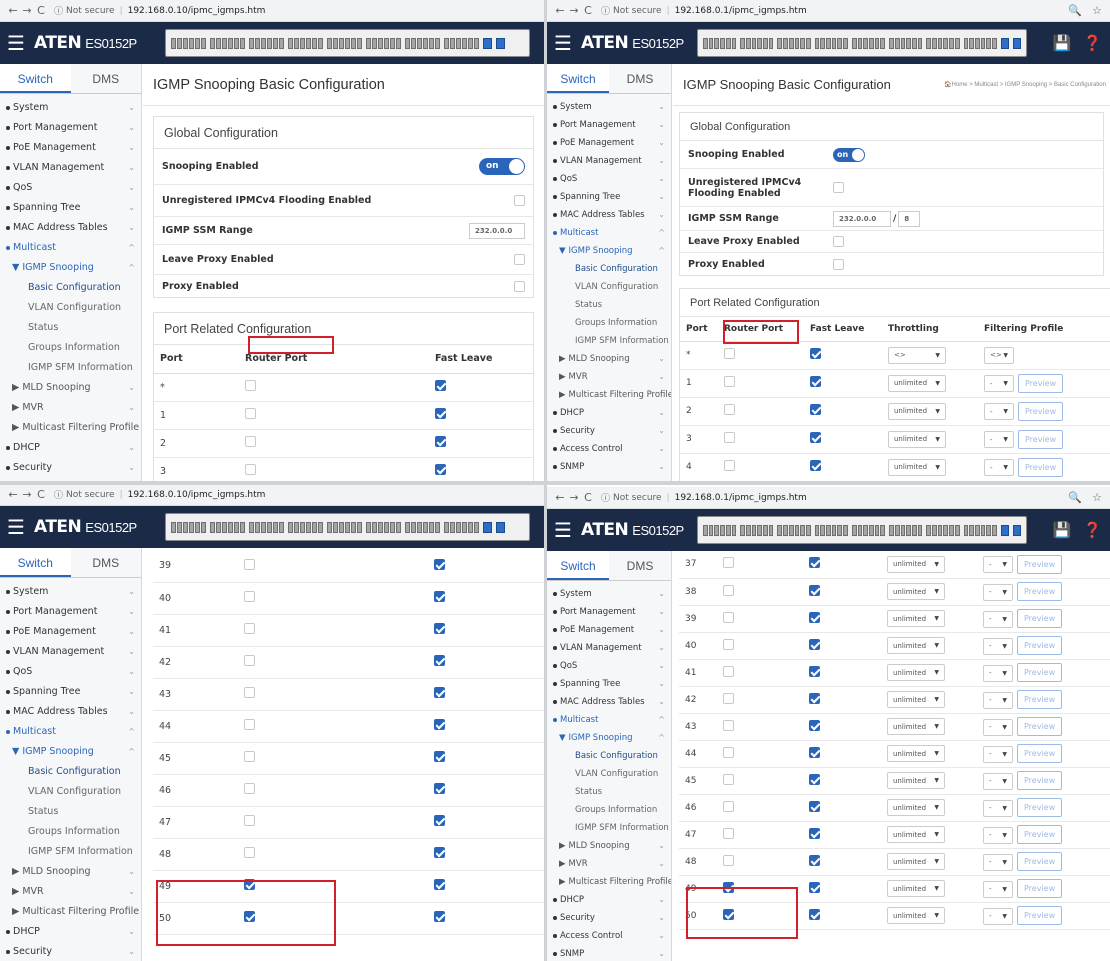 The image size is (1110, 961). What do you see at coordinates (609, 107) in the screenshot?
I see `sidebar-item-system: System ⌄` at bounding box center [609, 107].